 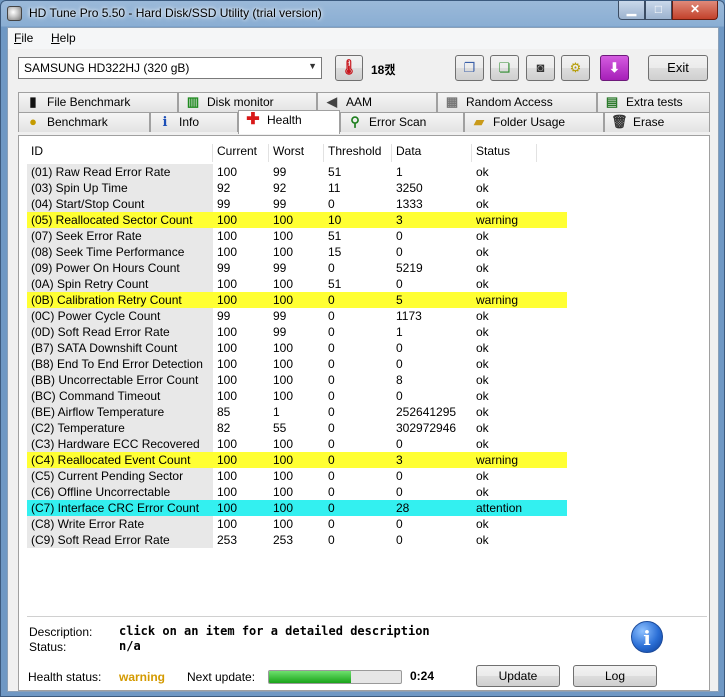 What do you see at coordinates (297, 172) in the screenshot?
I see `table-row: (01) Raw Read Error Rate 100 99 51 1 ok` at bounding box center [297, 172].